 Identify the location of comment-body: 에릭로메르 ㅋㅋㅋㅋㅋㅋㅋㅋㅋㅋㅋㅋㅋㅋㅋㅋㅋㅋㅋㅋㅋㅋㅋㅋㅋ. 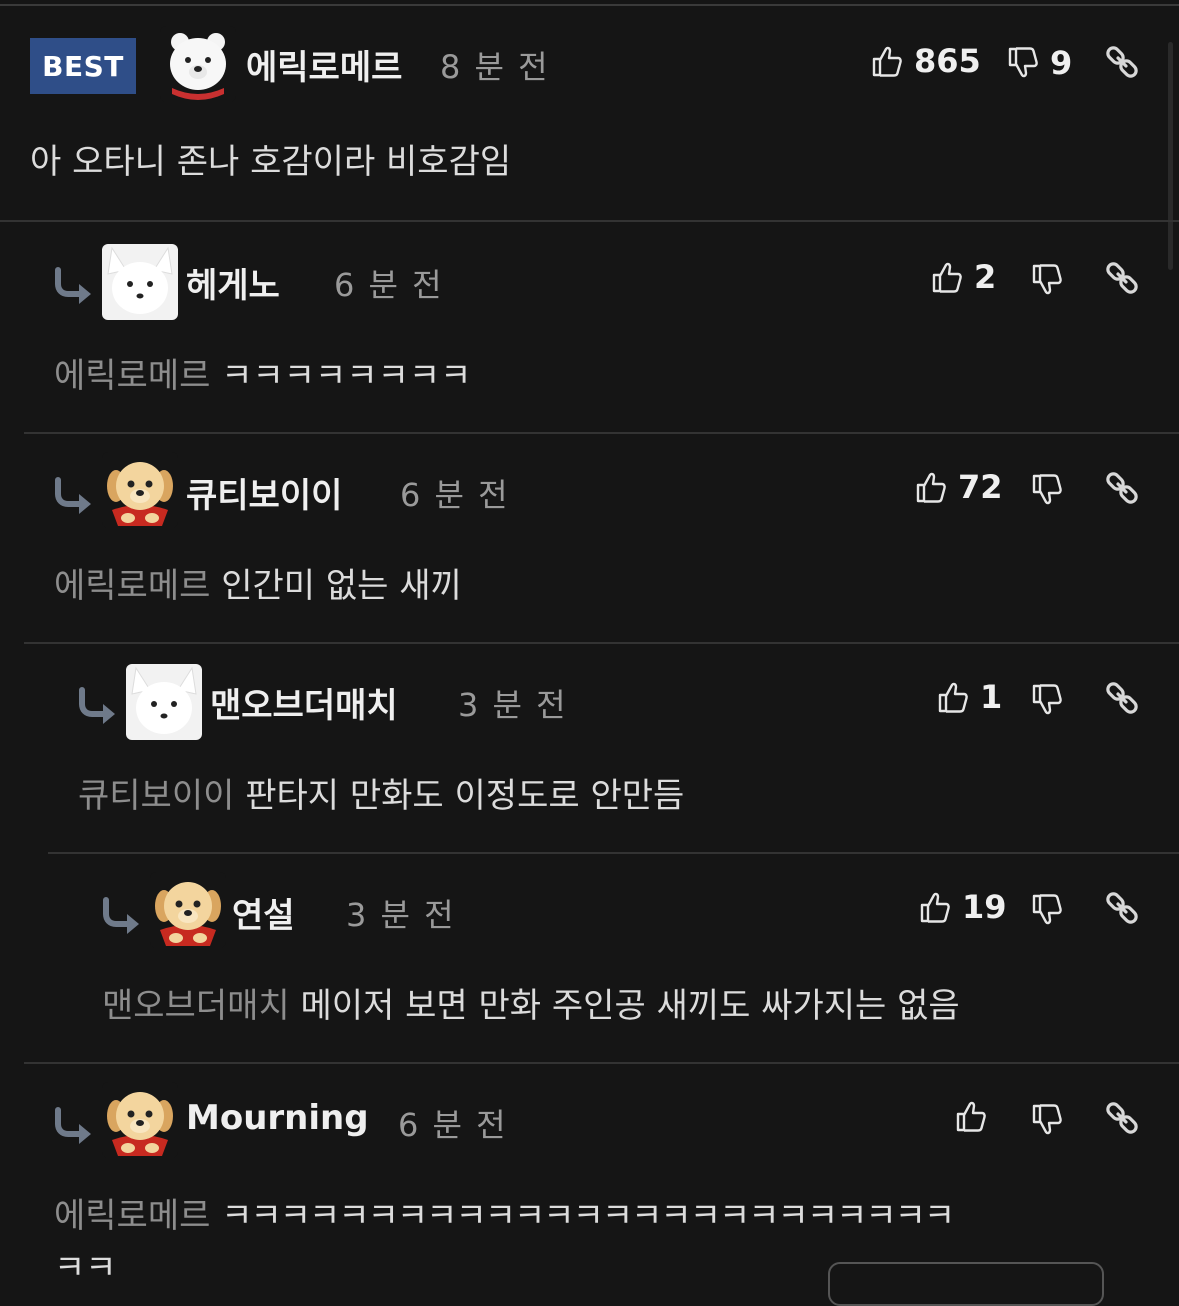
(504, 1212).